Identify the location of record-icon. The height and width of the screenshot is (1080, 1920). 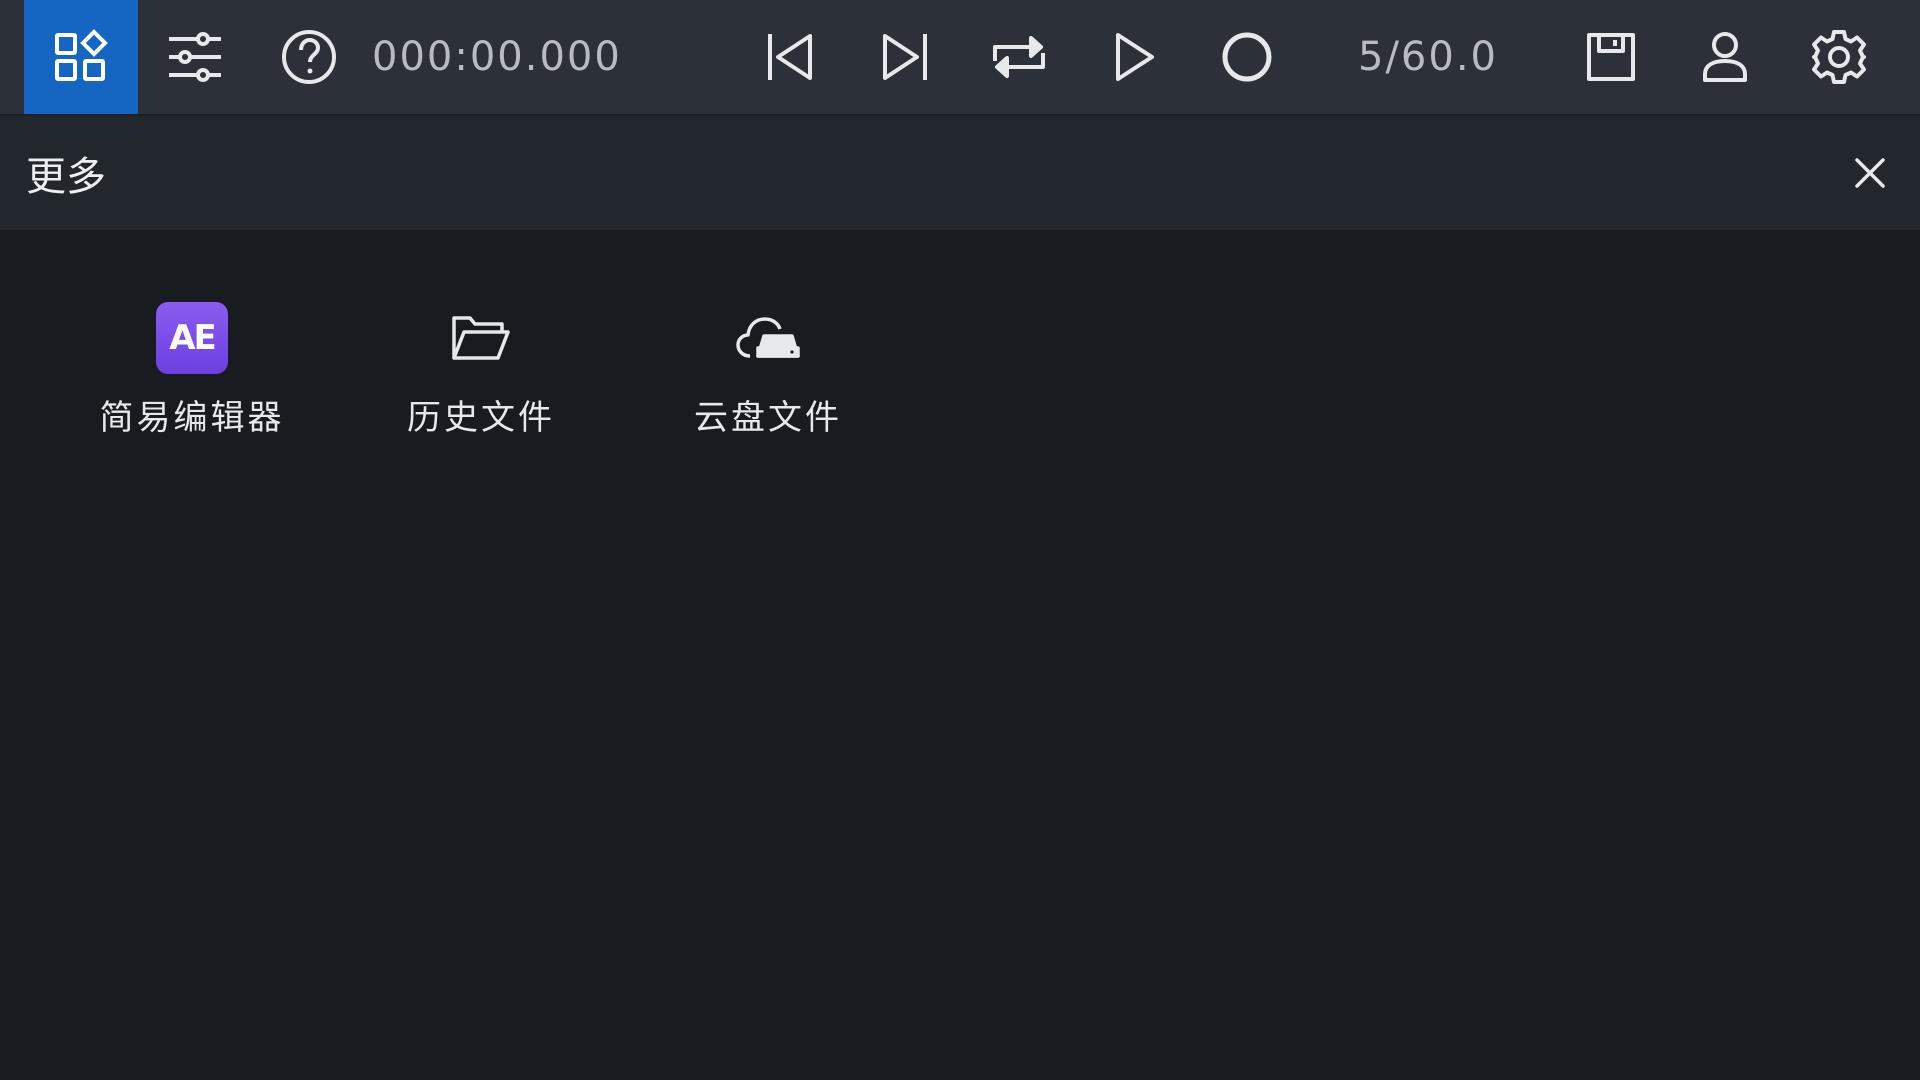
(1247, 57).